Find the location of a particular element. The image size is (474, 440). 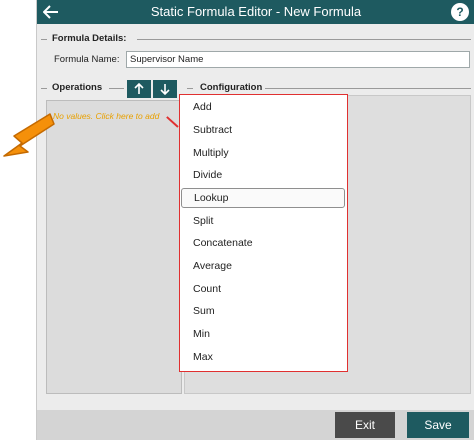

window-title: Static Formula Editor - New Formula is located at coordinates (256, 11).